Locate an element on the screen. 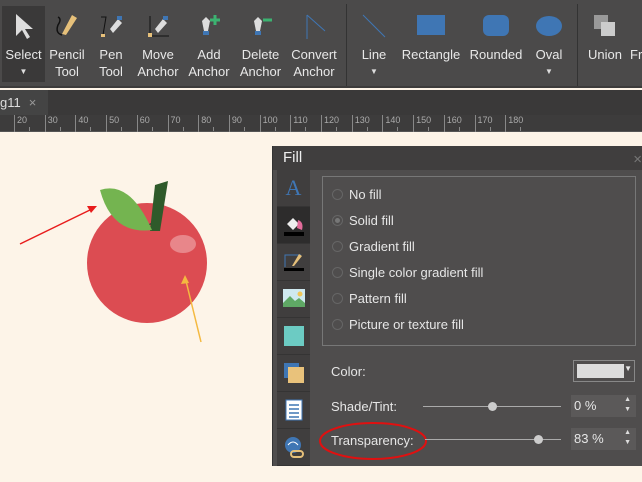  oval-button: Oval ▼ is located at coordinates (549, 44).